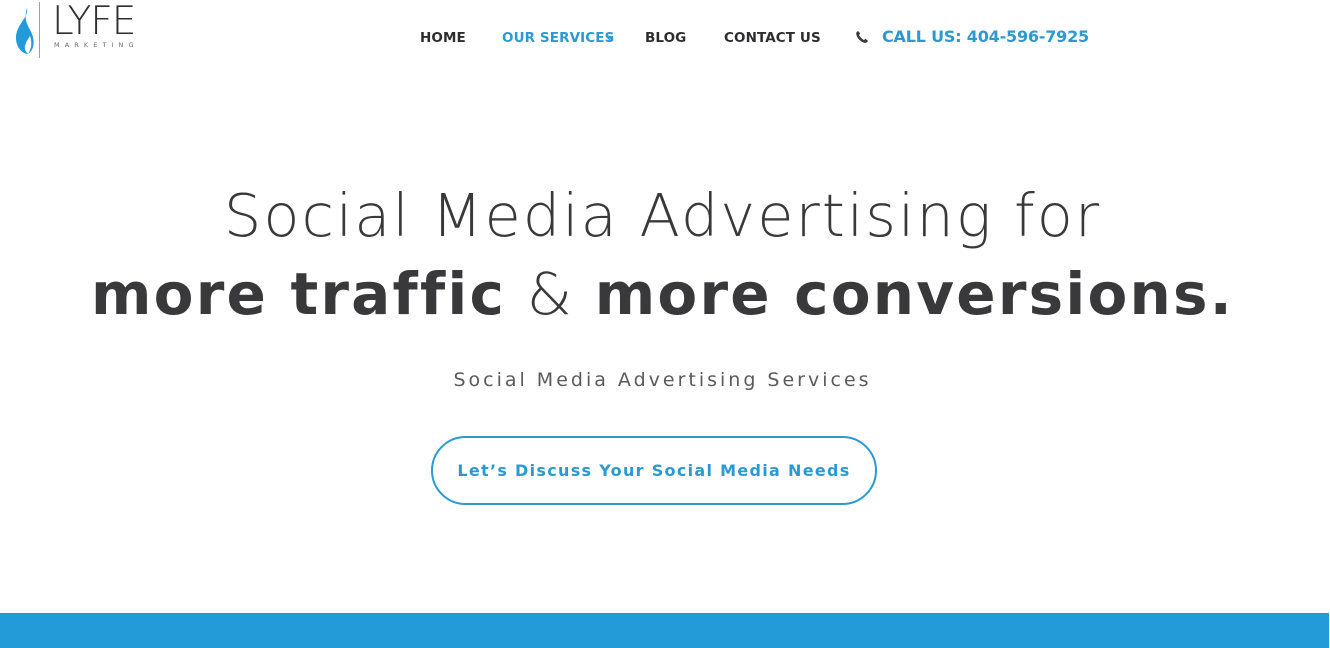 Image resolution: width=1330 pixels, height=648 pixels. Describe the element at coordinates (662, 380) in the screenshot. I see `hero-subtitle: Social Media Advertising Services` at that location.